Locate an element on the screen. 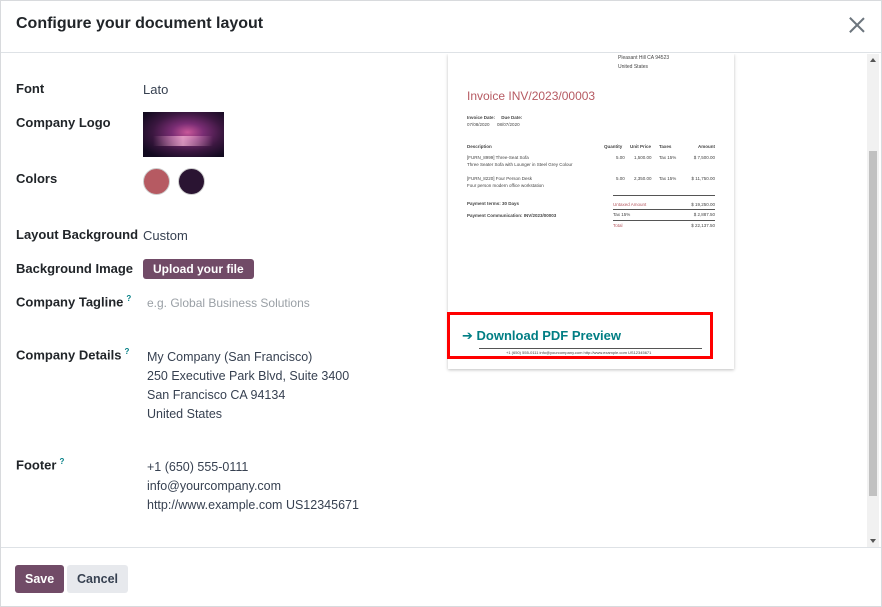 This screenshot has height=607, width=882. secondary-color-swatch is located at coordinates (191, 181).